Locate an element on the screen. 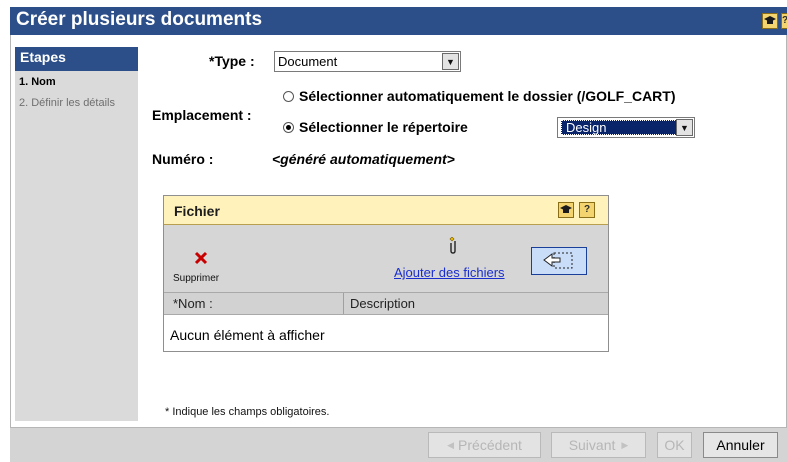  location-label: Emplacement : is located at coordinates (202, 115).